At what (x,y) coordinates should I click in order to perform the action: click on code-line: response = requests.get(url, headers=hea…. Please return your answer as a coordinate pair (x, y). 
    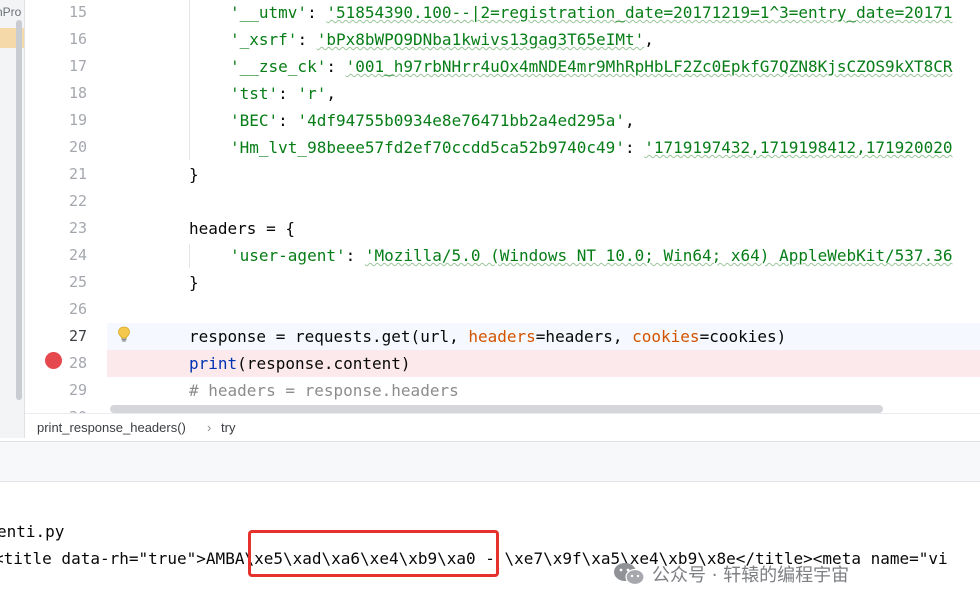
    Looking at the image, I should click on (543, 336).